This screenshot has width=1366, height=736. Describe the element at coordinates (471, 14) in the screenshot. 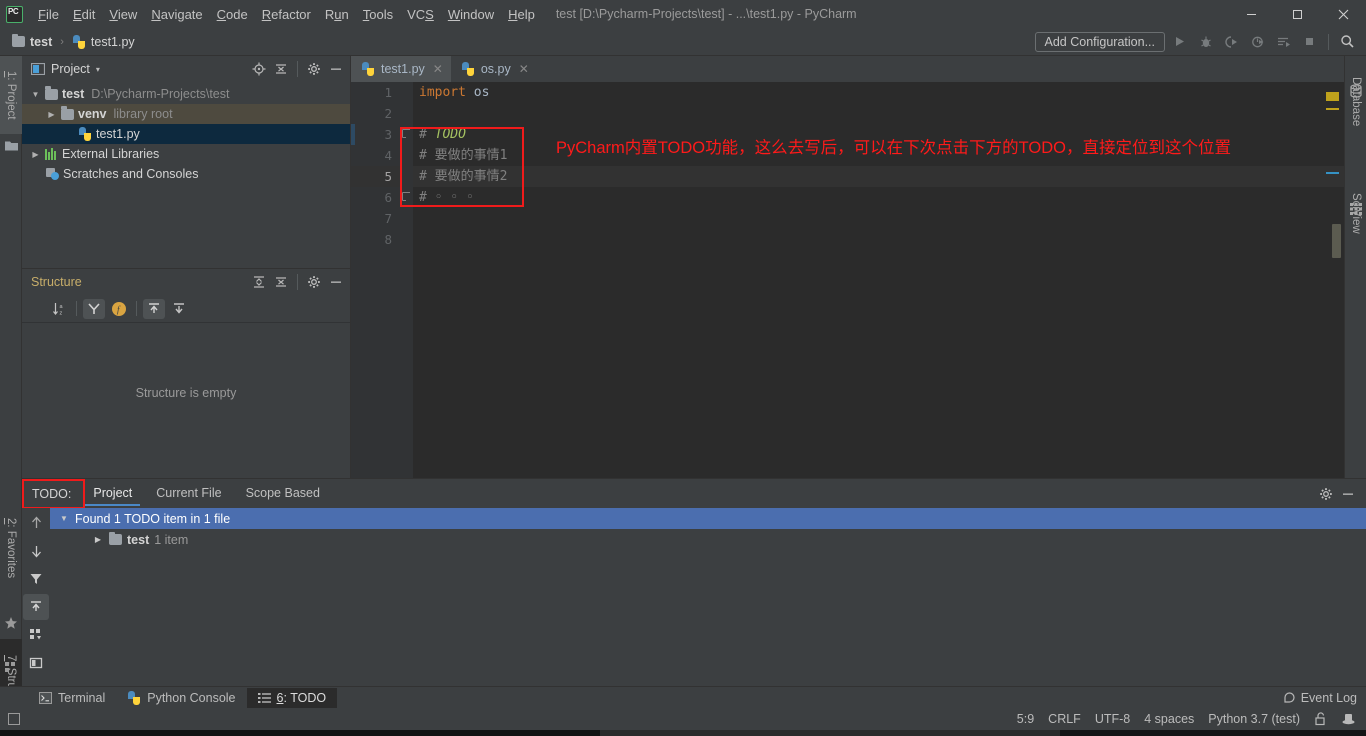

I see `menu-item-window: Window` at that location.